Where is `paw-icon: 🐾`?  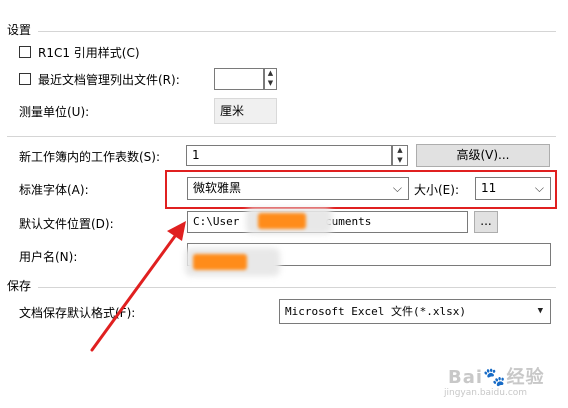
paw-icon: 🐾 is located at coordinates (495, 377).